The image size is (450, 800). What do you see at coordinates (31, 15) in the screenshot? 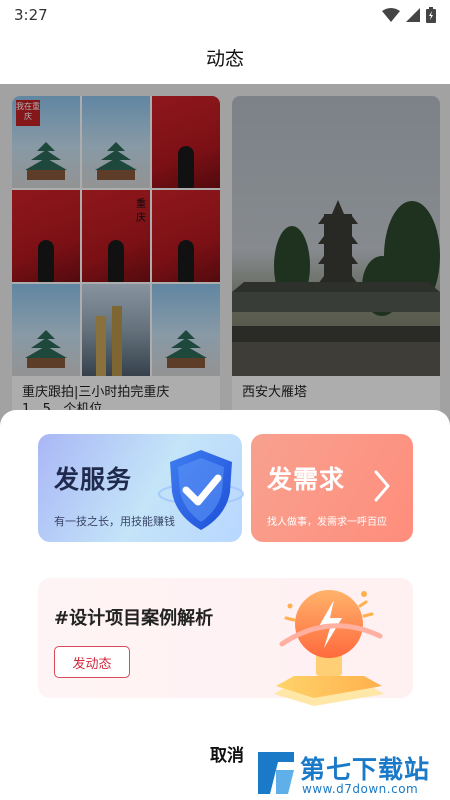
I see `status-time: 3:27` at bounding box center [31, 15].